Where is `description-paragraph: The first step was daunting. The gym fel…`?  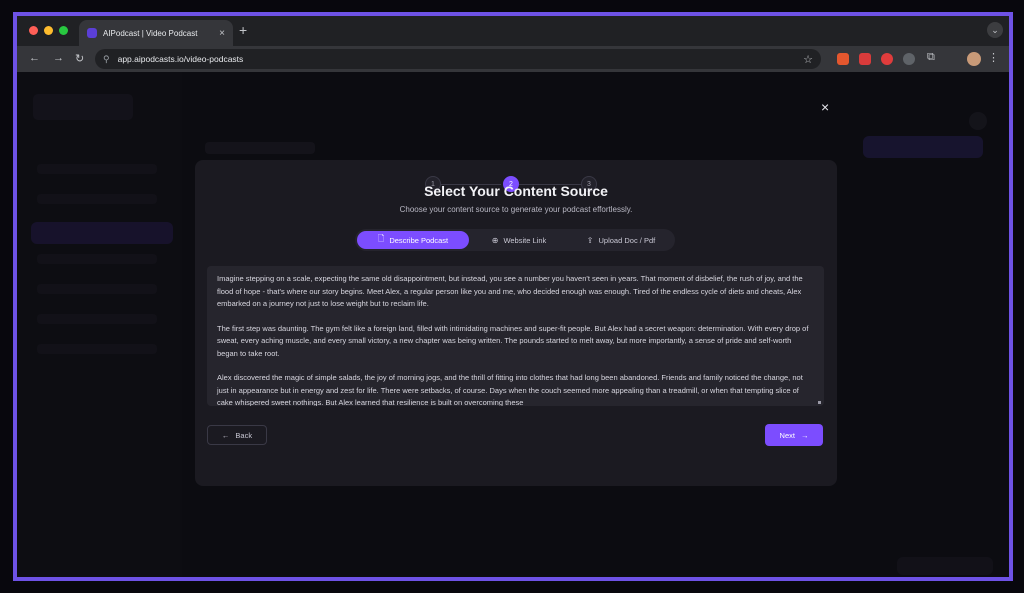
description-paragraph: The first step was daunting. The gym fel… is located at coordinates (513, 340).